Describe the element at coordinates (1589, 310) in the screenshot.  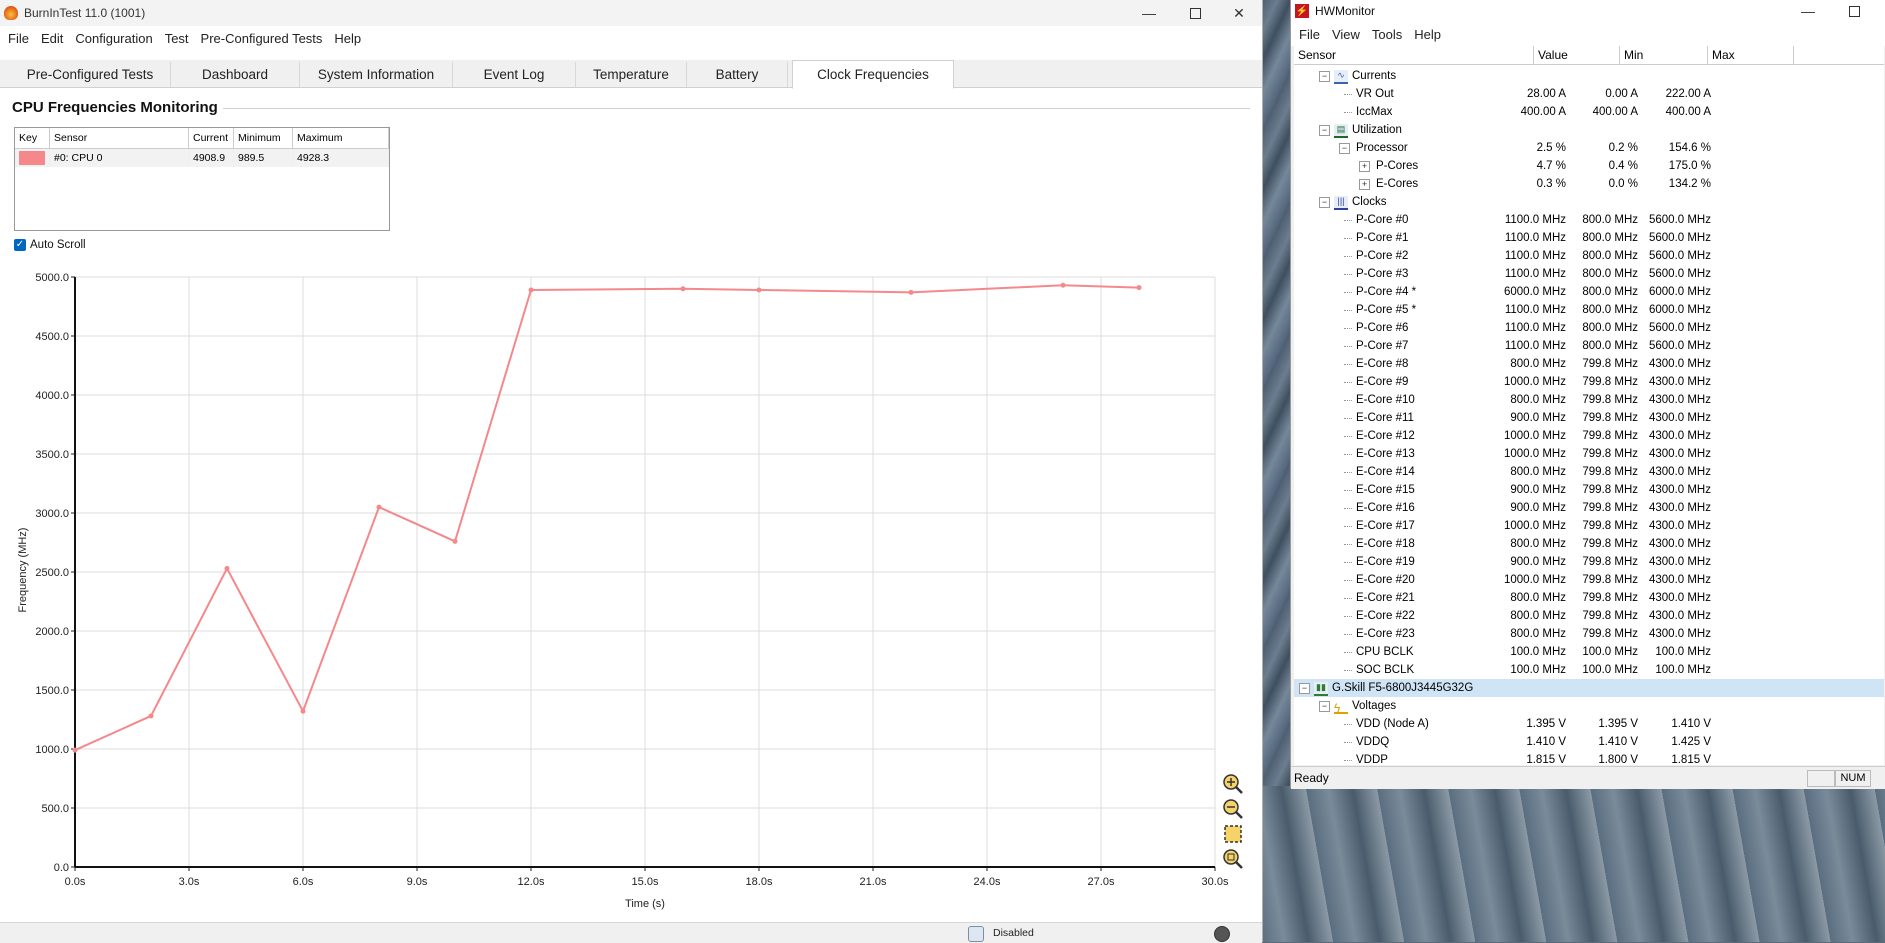
I see `tree-sensor-row: P-Core #5 * 1100.0 MHz 800.0 MHz 6000.0 MHz` at that location.